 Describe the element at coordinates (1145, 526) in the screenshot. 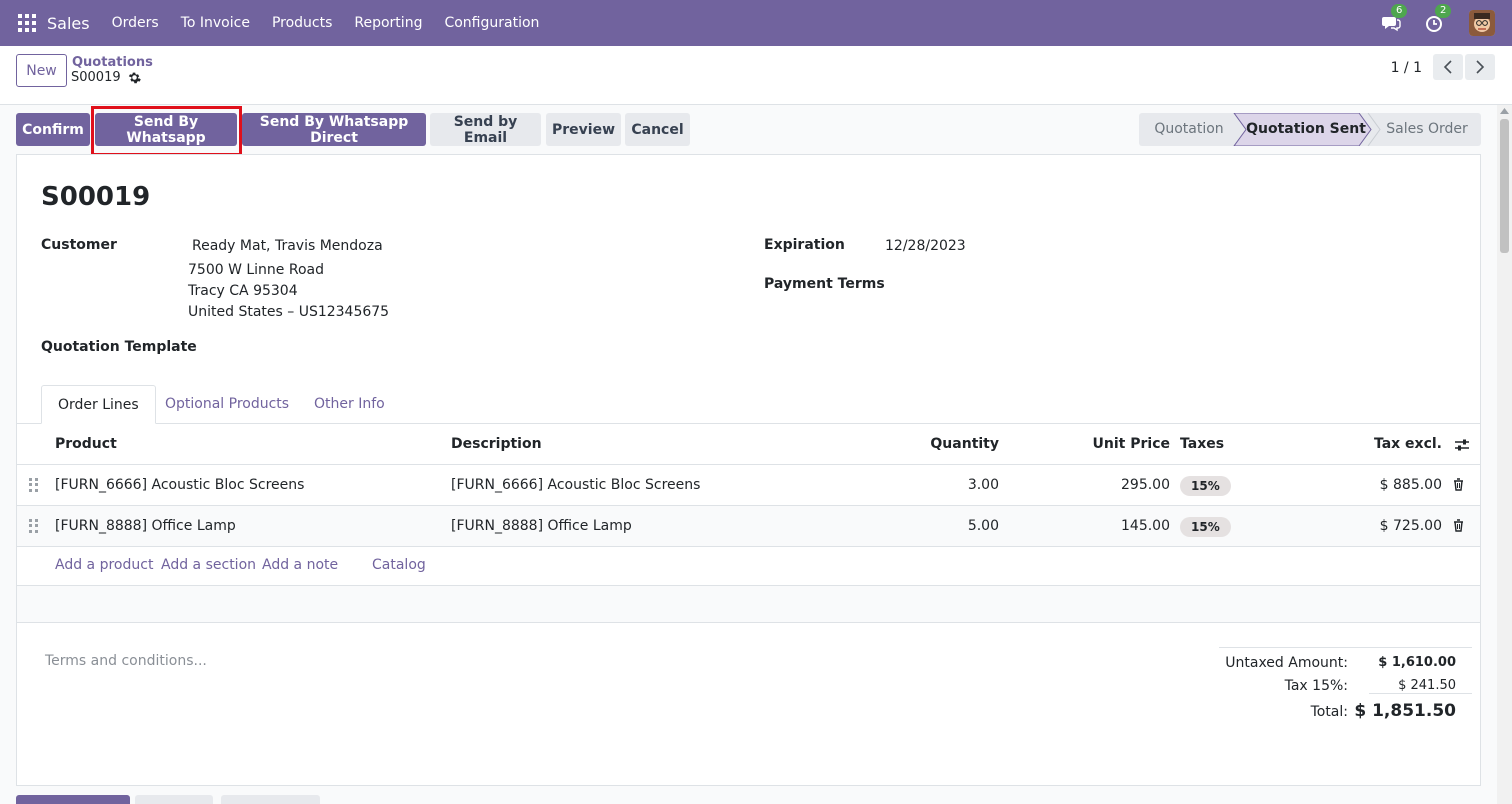

I see `row-unit-price: 145.00` at that location.